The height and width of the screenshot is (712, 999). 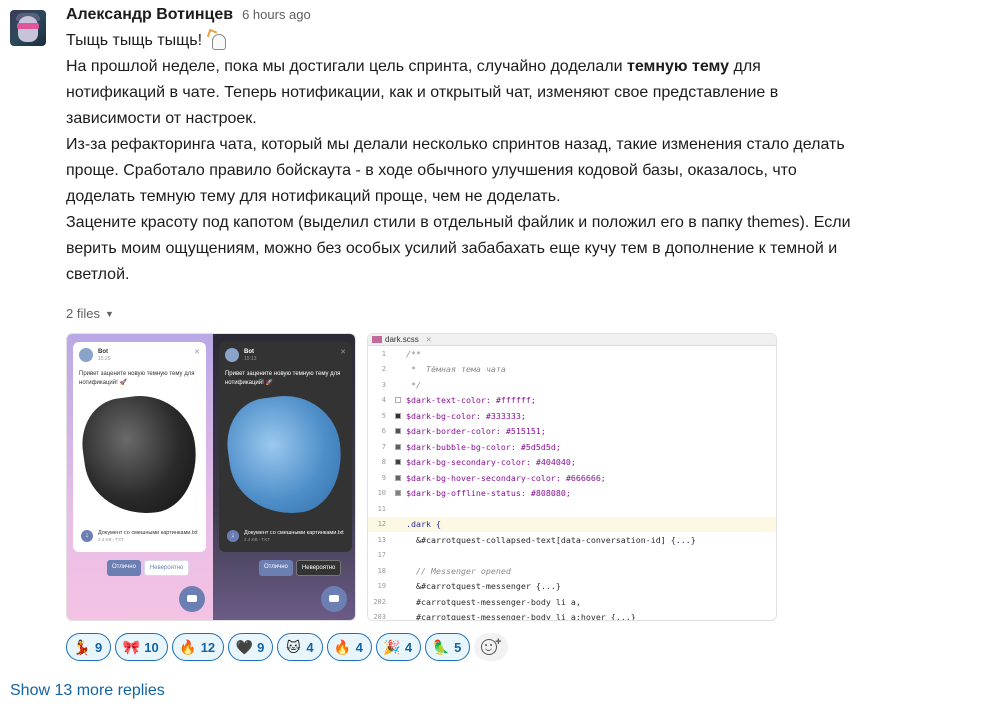 I want to click on reaction-count: 12, so click(x=208, y=647).